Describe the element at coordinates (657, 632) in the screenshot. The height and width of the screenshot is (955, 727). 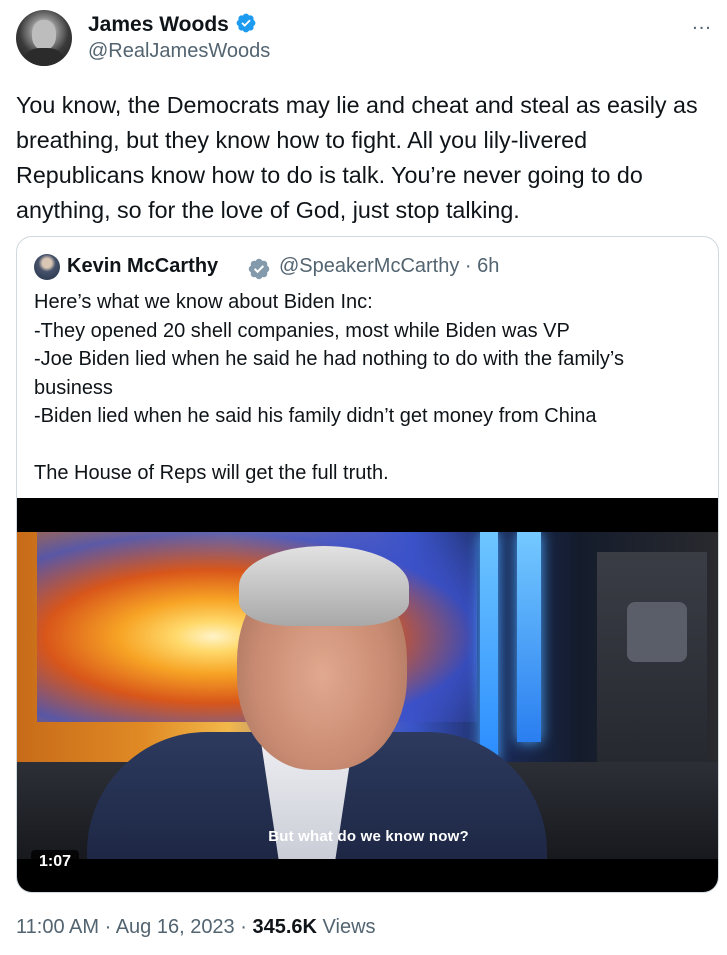
I see `camera-lens` at that location.